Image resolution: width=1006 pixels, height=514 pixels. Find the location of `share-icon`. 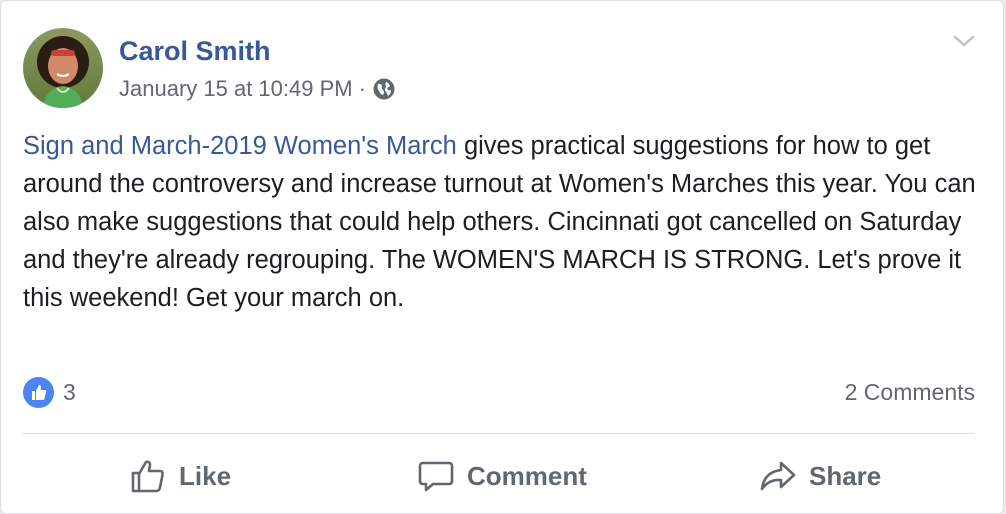

share-icon is located at coordinates (778, 476).